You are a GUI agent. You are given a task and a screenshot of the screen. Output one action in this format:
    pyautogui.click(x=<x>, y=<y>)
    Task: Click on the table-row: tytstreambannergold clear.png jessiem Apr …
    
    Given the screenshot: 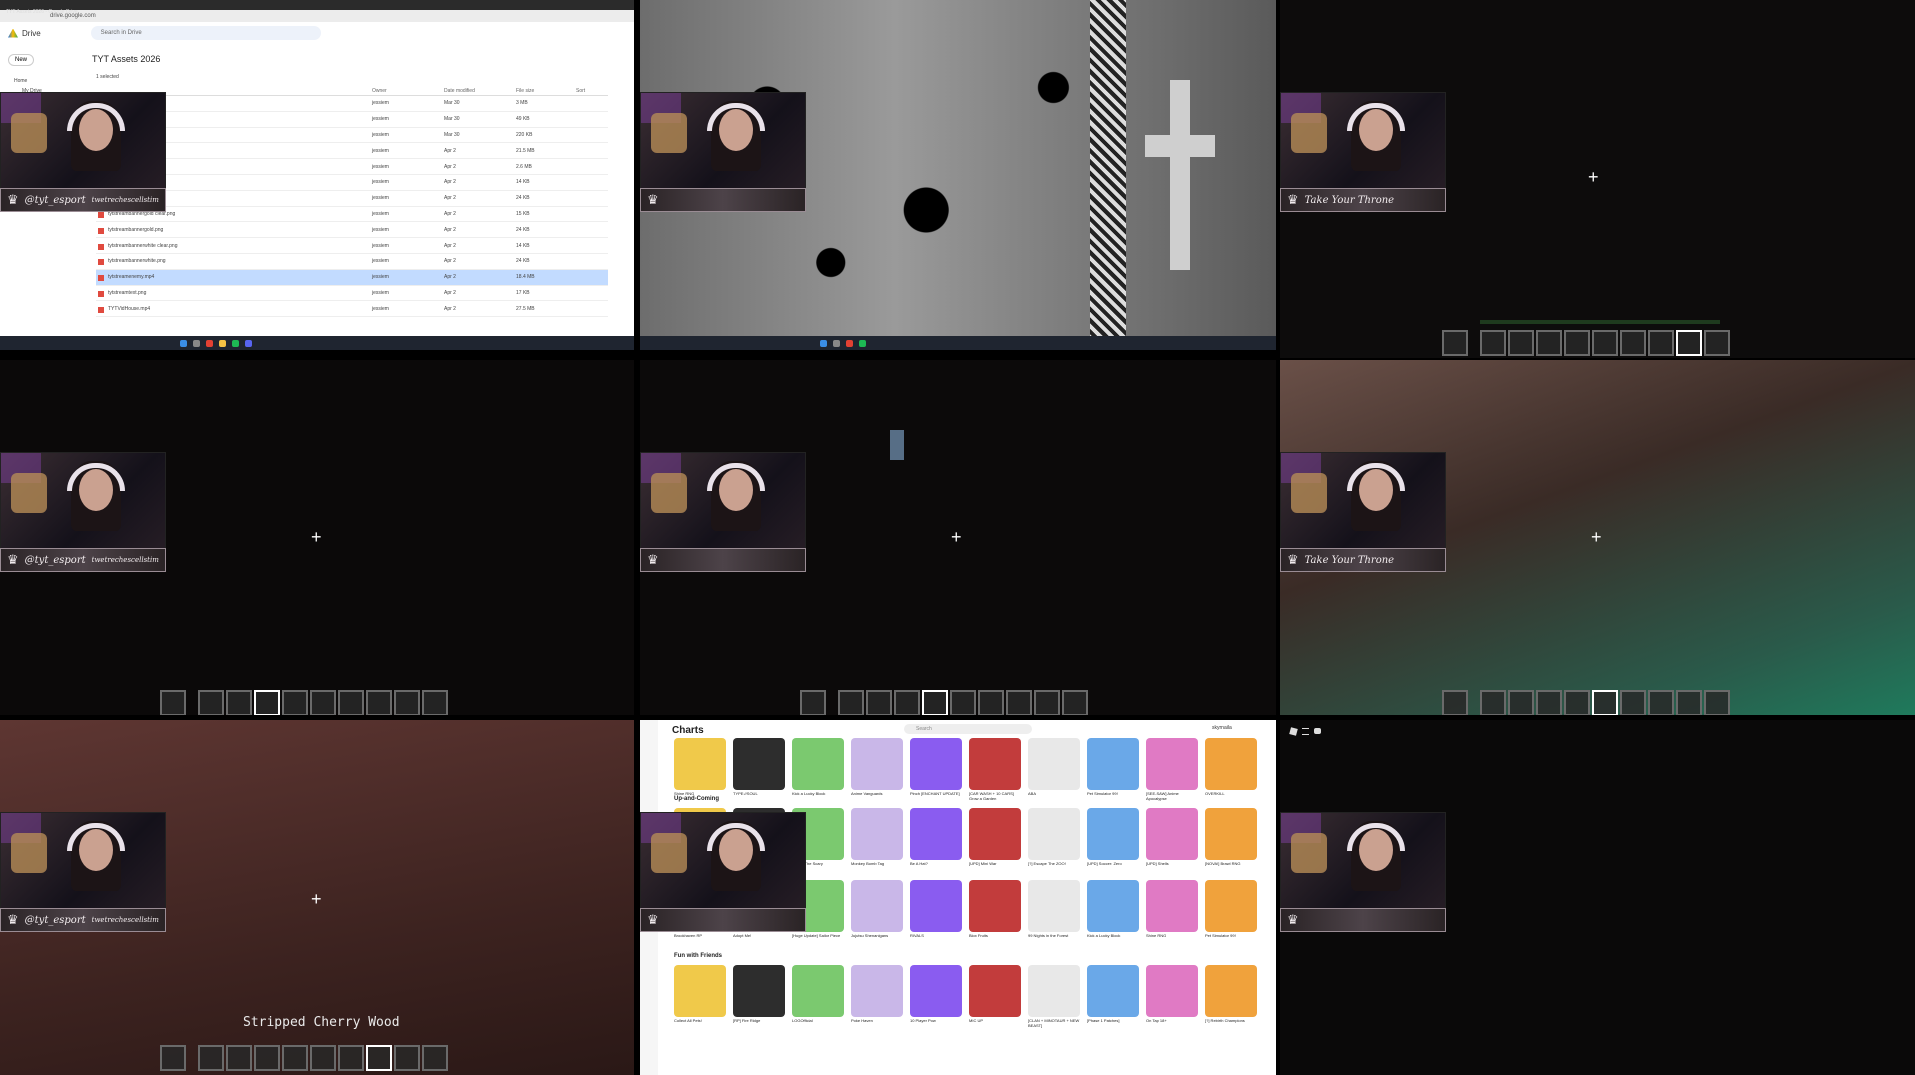 What is the action you would take?
    pyautogui.click(x=352, y=215)
    